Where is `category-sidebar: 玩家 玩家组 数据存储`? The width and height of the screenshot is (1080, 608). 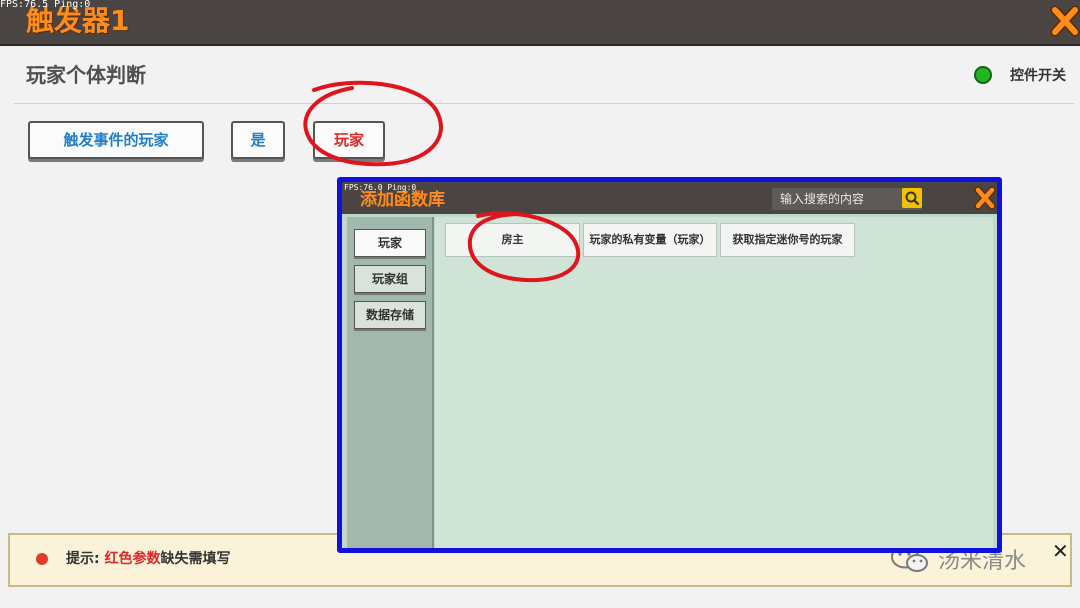
category-sidebar: 玩家 玩家组 数据存储 is located at coordinates (390, 382).